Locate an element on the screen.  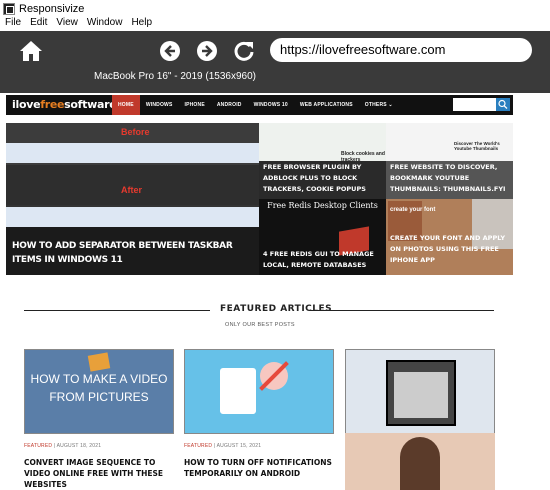
ad-image is located at coordinates (420, 461).